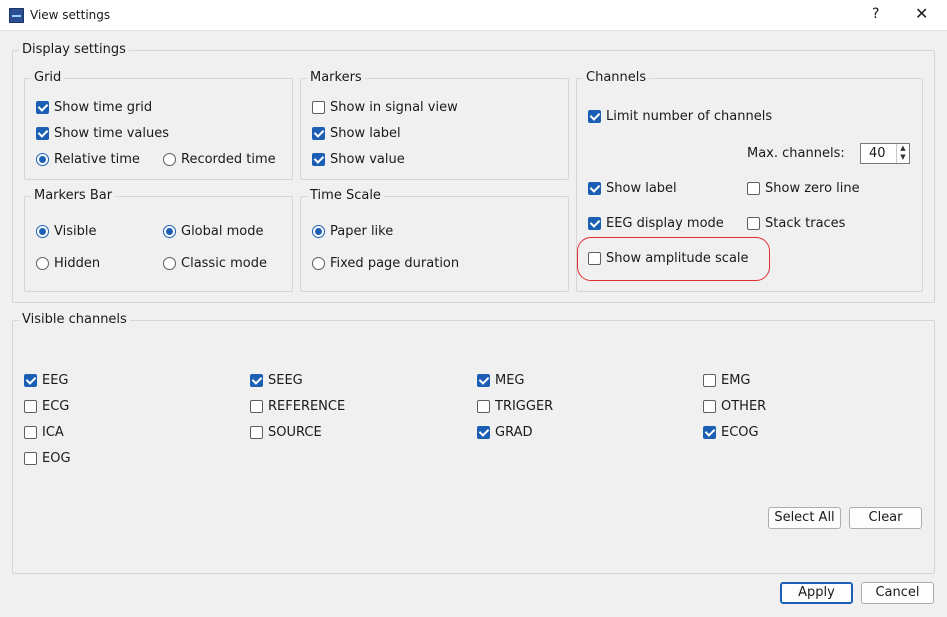 The height and width of the screenshot is (617, 947). I want to click on max-channels-value: 40, so click(877, 153).